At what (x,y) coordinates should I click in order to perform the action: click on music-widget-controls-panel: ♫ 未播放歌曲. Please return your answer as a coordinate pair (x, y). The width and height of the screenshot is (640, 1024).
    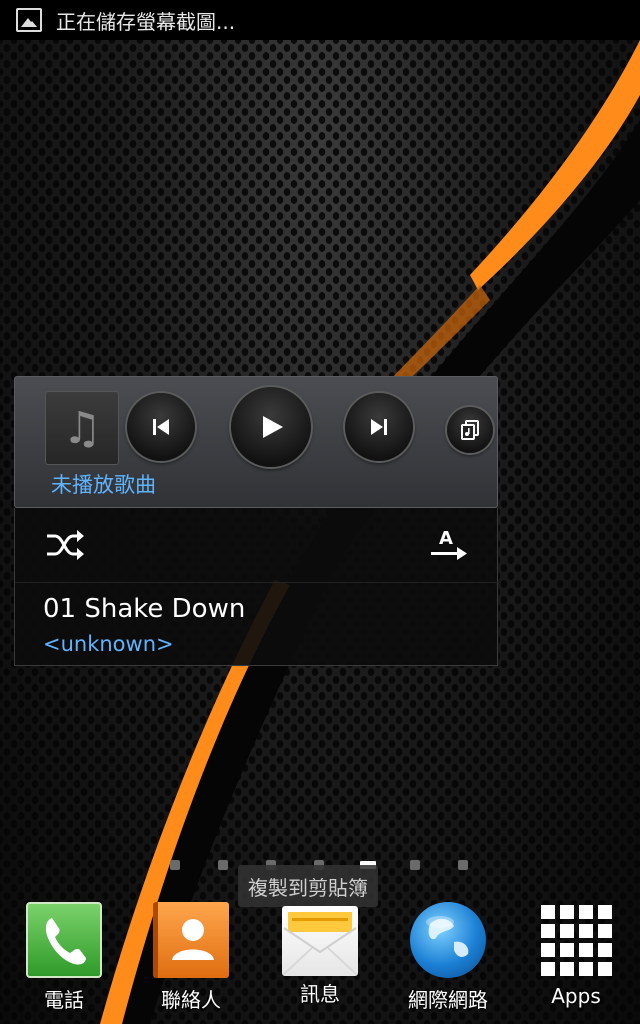
    Looking at the image, I should click on (256, 442).